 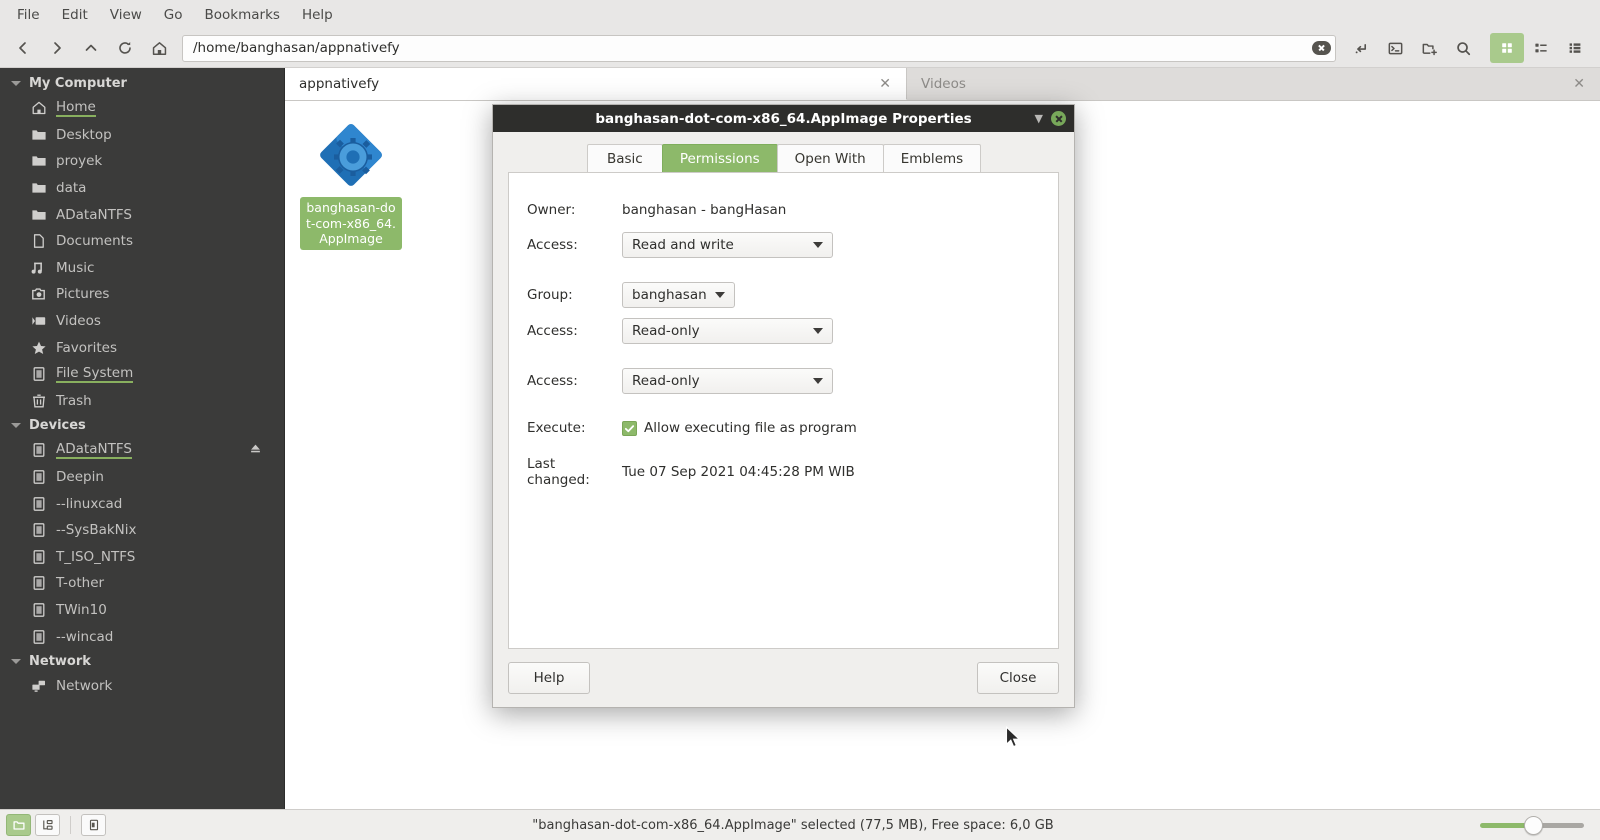 What do you see at coordinates (750, 428) in the screenshot?
I see `execute-checkbox-label: Allow executing file as program` at bounding box center [750, 428].